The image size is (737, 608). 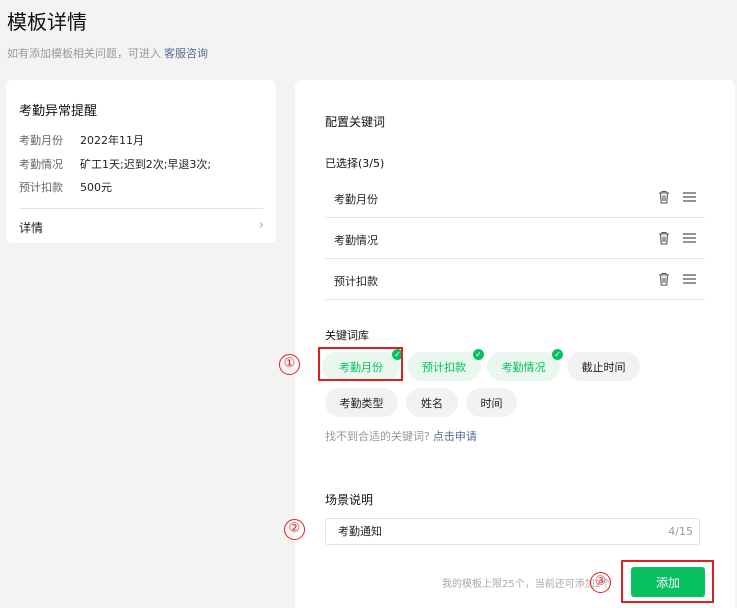 What do you see at coordinates (65, 187) in the screenshot?
I see `summary-row: 预计扣款 500元` at bounding box center [65, 187].